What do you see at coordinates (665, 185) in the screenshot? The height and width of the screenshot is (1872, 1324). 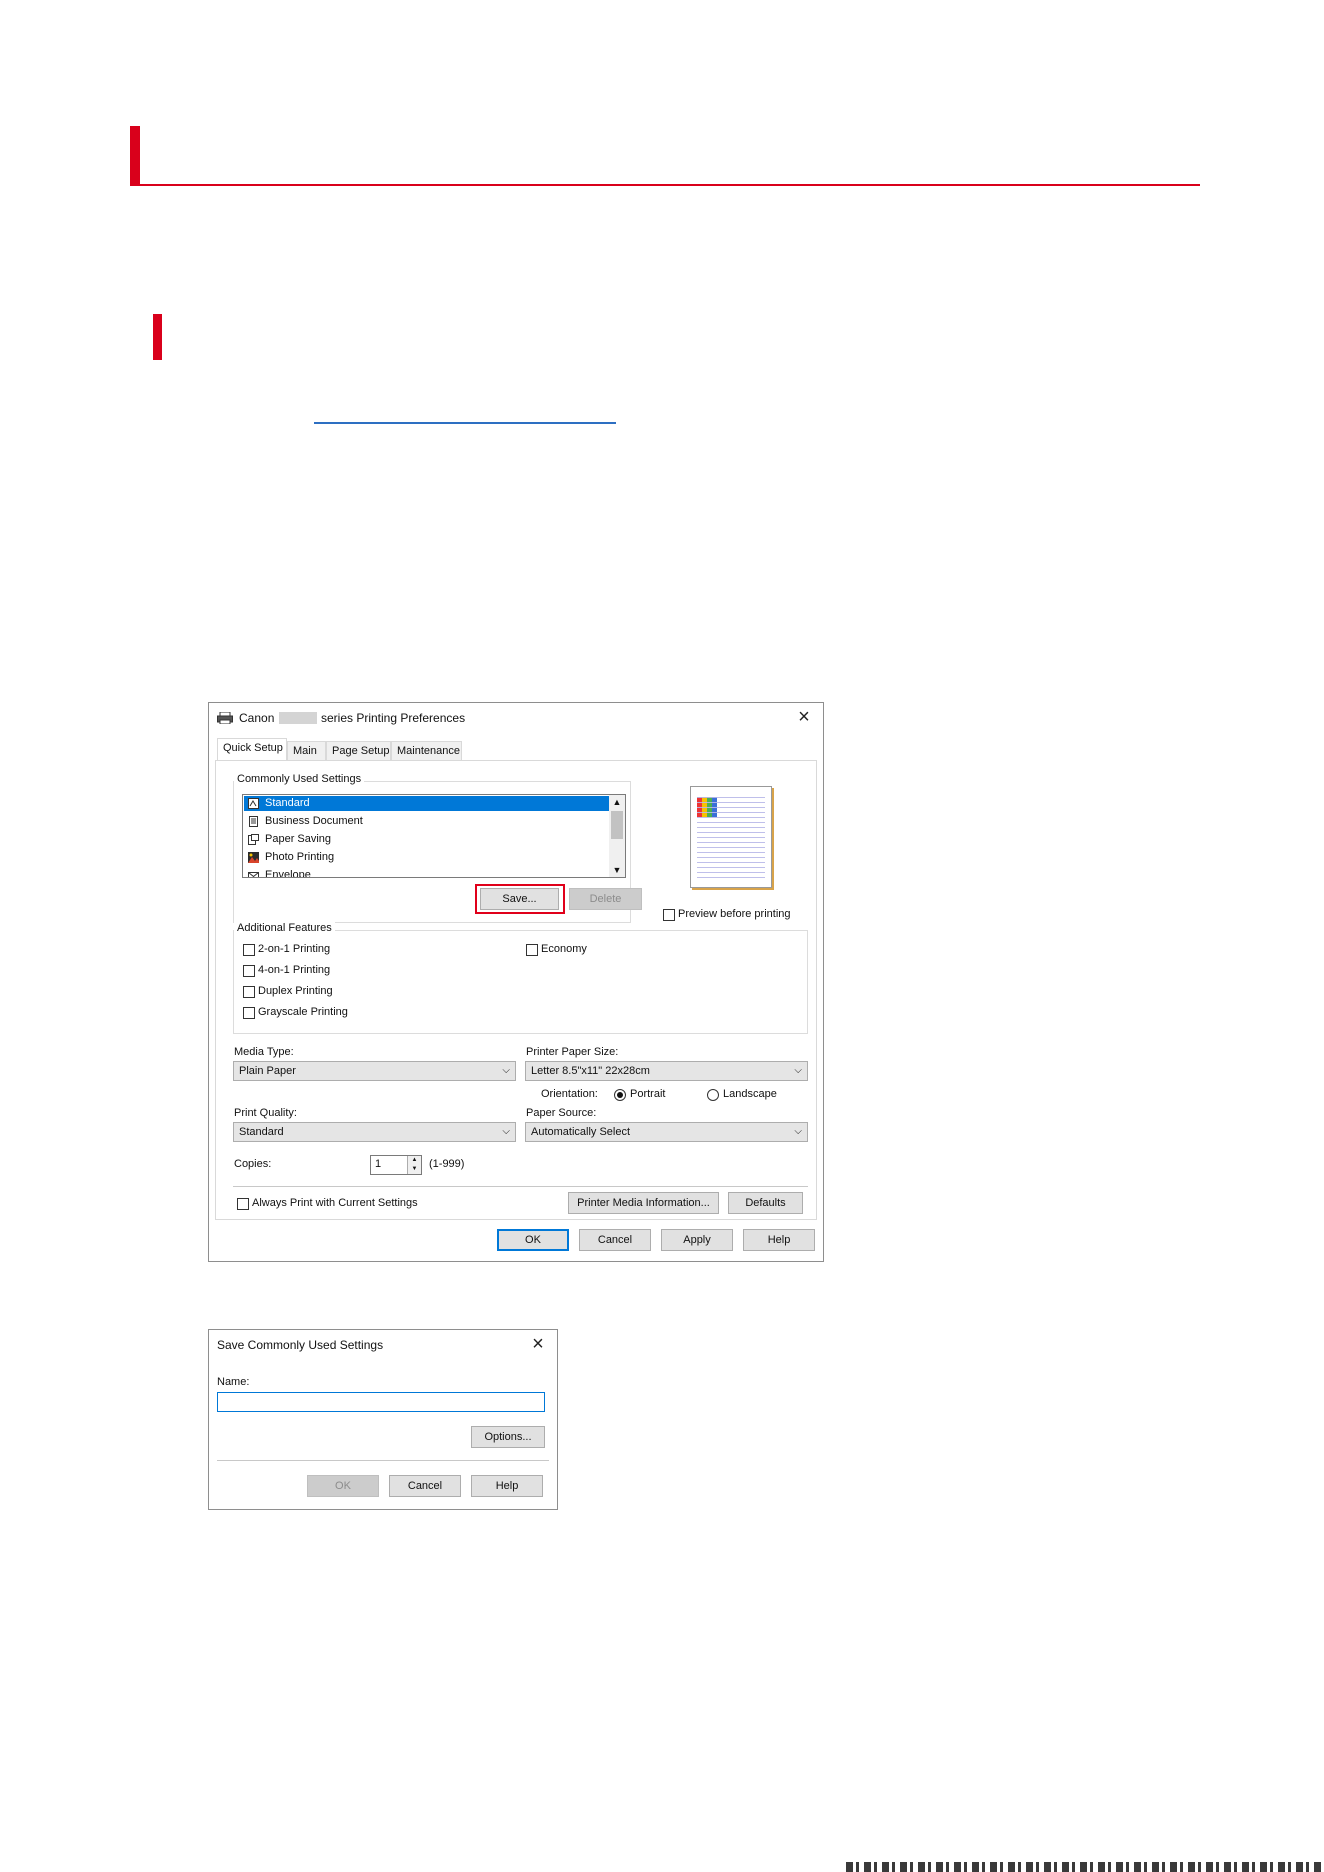 I see `heading-underline` at bounding box center [665, 185].